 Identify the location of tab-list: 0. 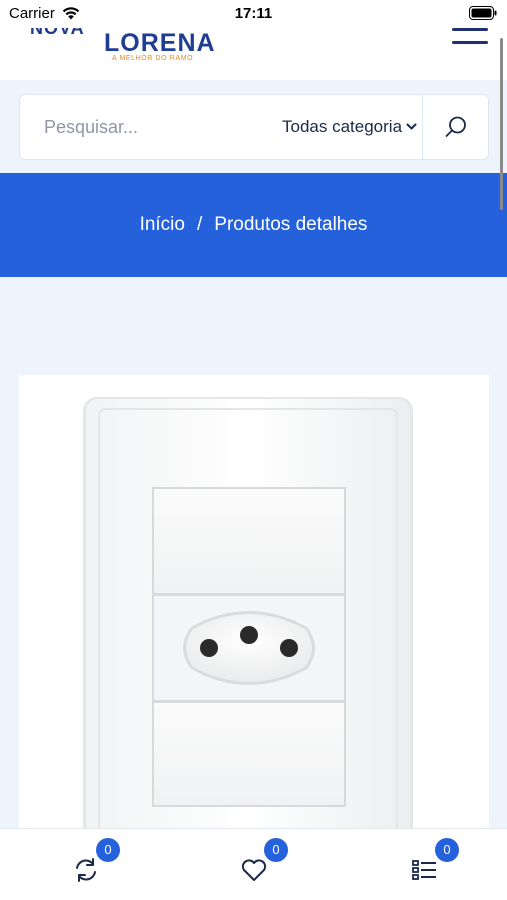
(427, 864).